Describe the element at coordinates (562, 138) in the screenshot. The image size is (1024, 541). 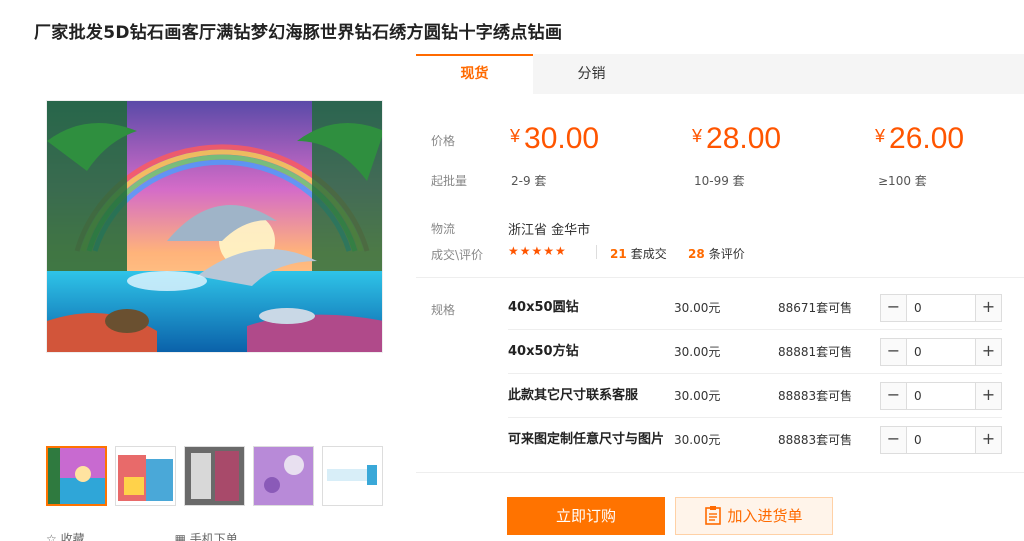
I see `price-value: 30.00` at that location.